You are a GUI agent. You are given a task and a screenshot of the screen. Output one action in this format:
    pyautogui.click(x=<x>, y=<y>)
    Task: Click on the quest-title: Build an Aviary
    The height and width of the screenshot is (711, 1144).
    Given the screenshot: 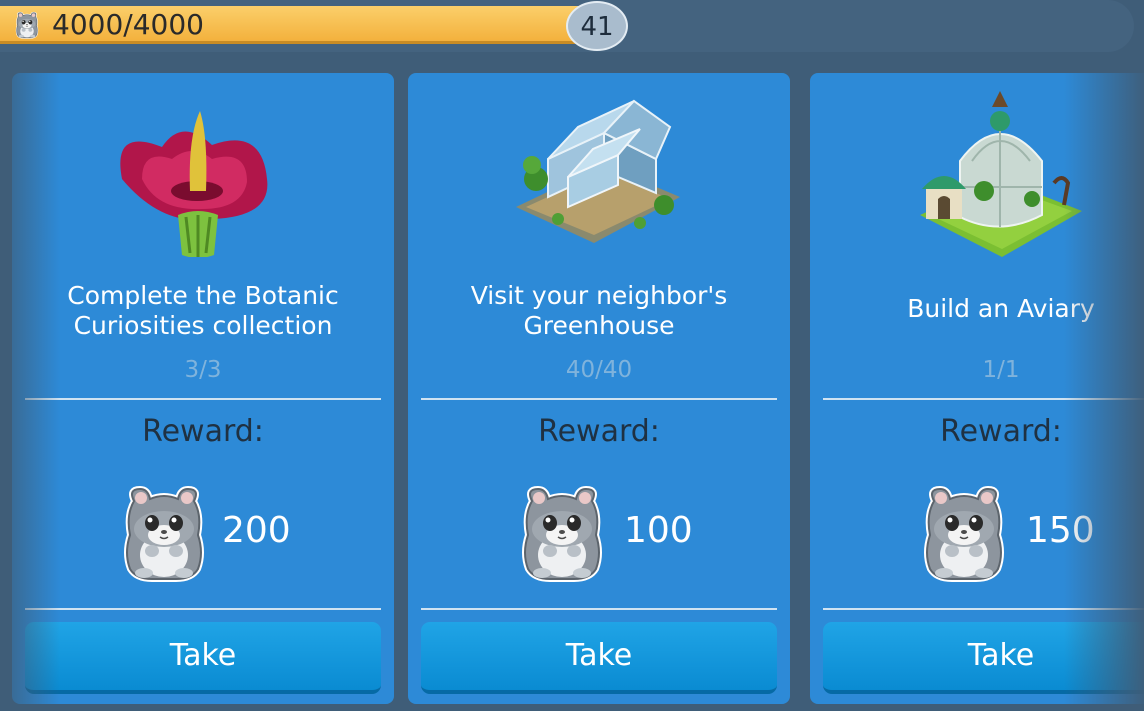 What is the action you would take?
    pyautogui.click(x=982, y=309)
    